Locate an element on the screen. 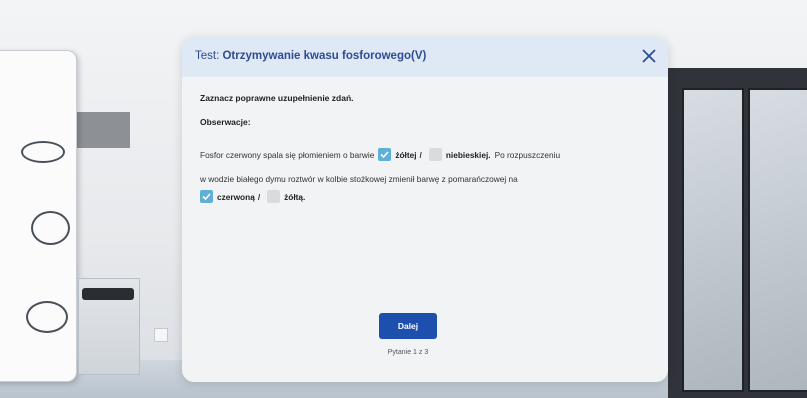 The width and height of the screenshot is (807, 398). question-counter: Pytanie 1 z 3 is located at coordinates (408, 352).